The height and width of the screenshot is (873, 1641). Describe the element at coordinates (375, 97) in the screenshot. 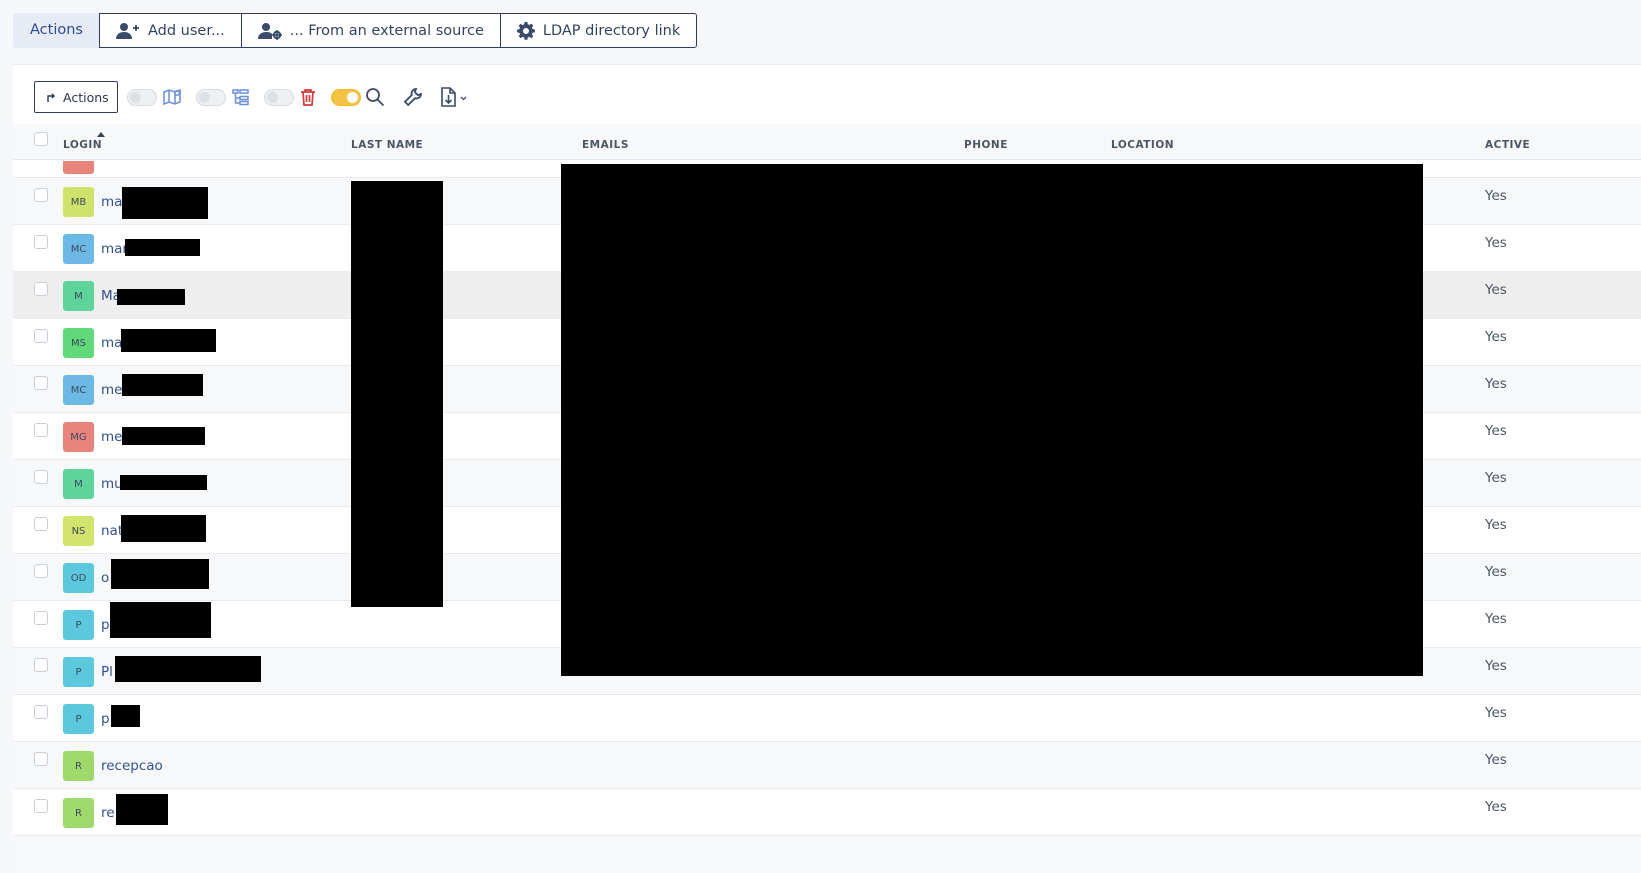

I see `search-icon` at that location.